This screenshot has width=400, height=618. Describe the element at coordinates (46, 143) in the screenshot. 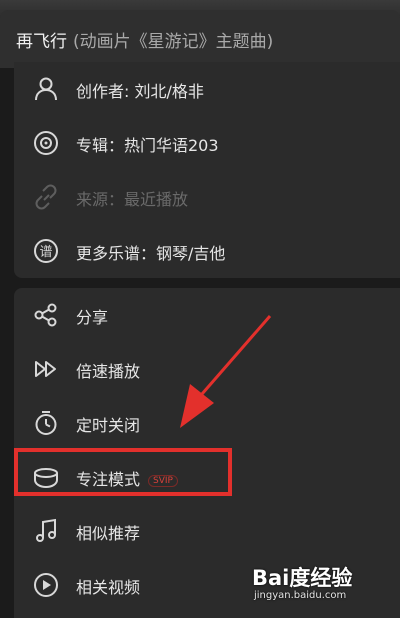

I see `disc-icon` at that location.